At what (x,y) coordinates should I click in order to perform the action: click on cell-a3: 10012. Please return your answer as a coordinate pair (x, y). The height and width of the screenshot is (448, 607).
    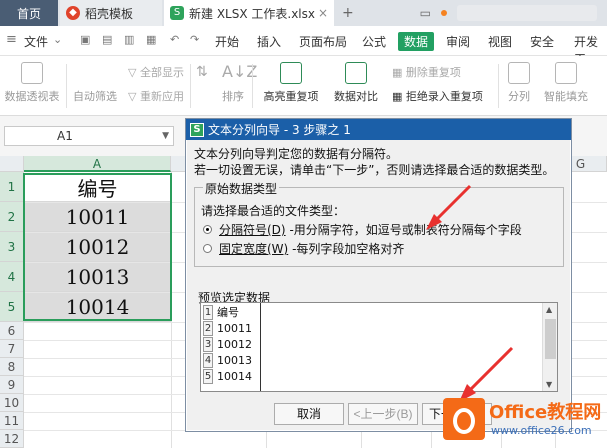
    Looking at the image, I should click on (97, 247).